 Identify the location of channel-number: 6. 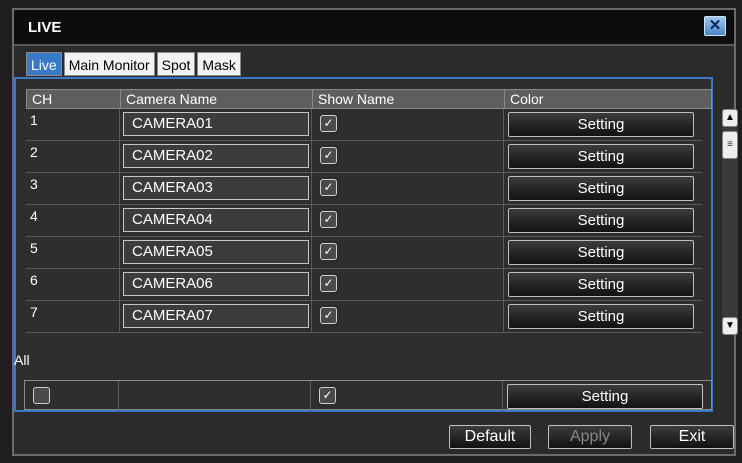
(34, 280).